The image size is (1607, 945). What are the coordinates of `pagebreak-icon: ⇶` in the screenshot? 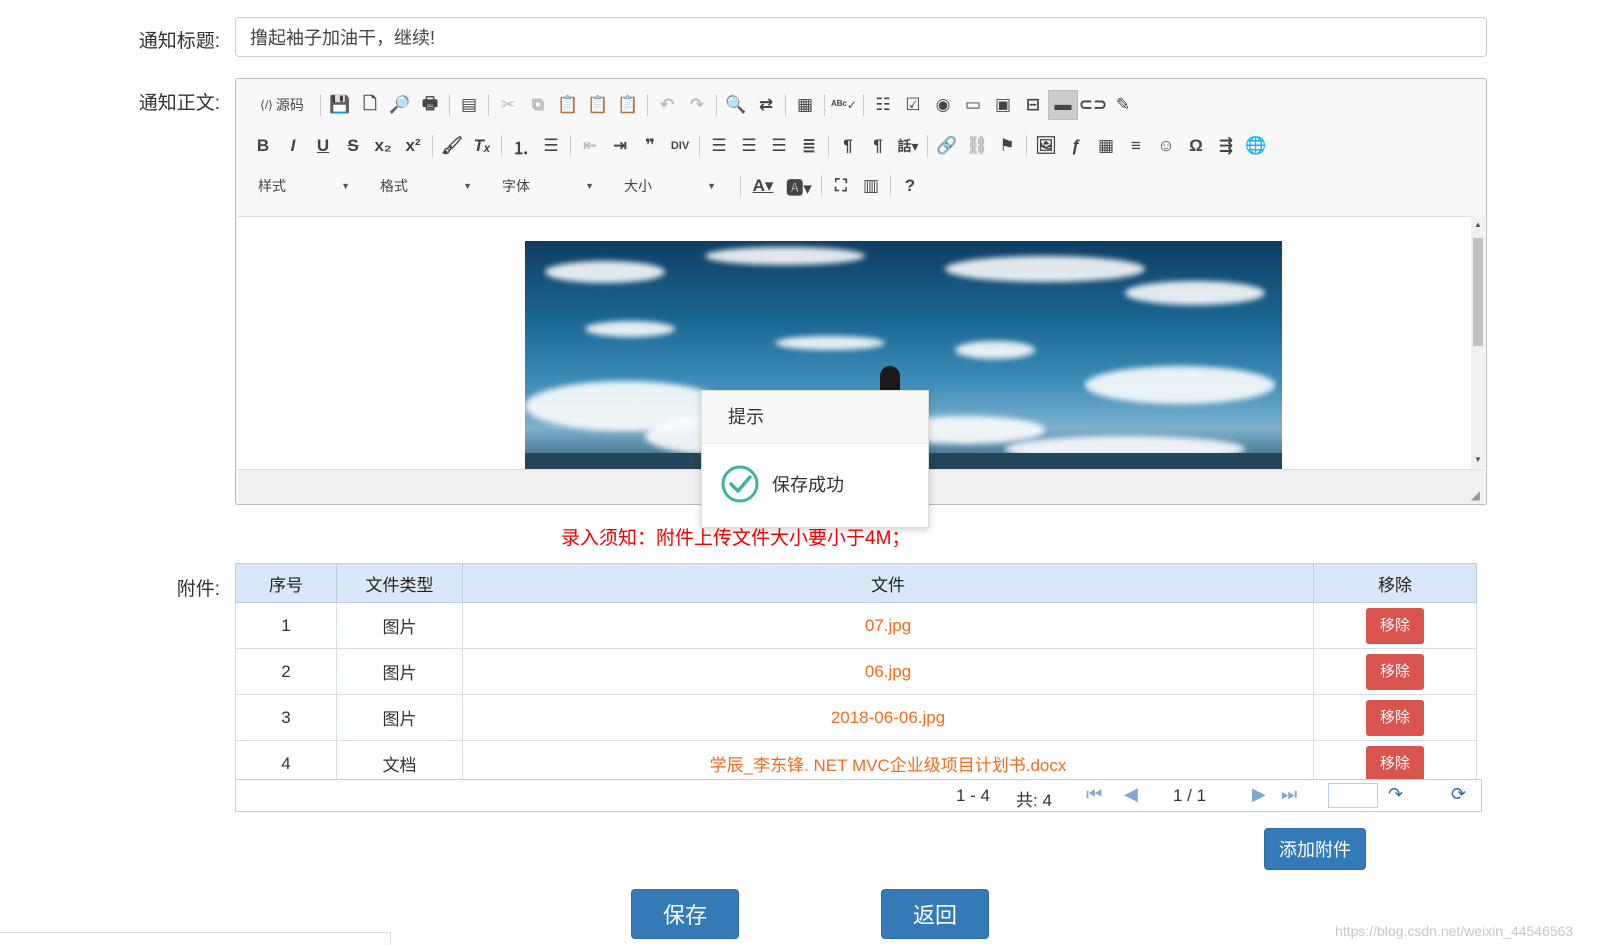 It's located at (1226, 146).